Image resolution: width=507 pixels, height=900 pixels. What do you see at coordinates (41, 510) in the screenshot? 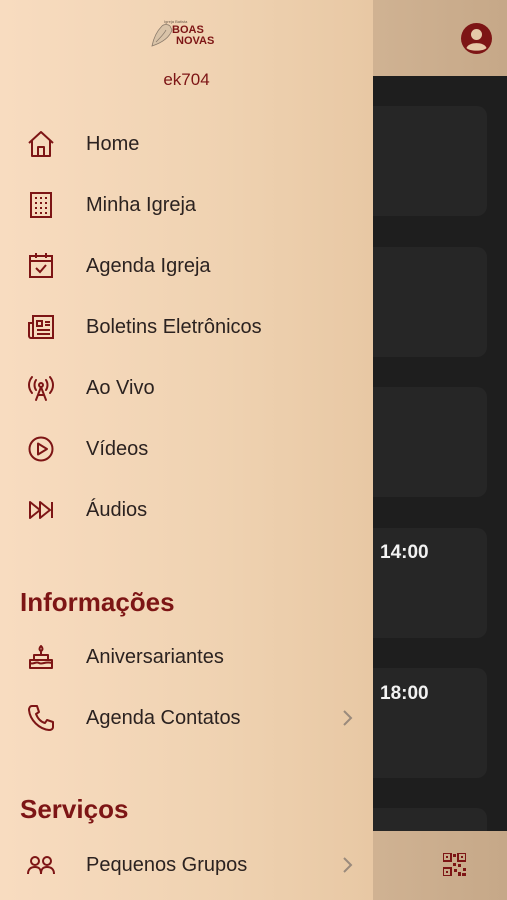
I see `fast-forward-icon` at bounding box center [41, 510].